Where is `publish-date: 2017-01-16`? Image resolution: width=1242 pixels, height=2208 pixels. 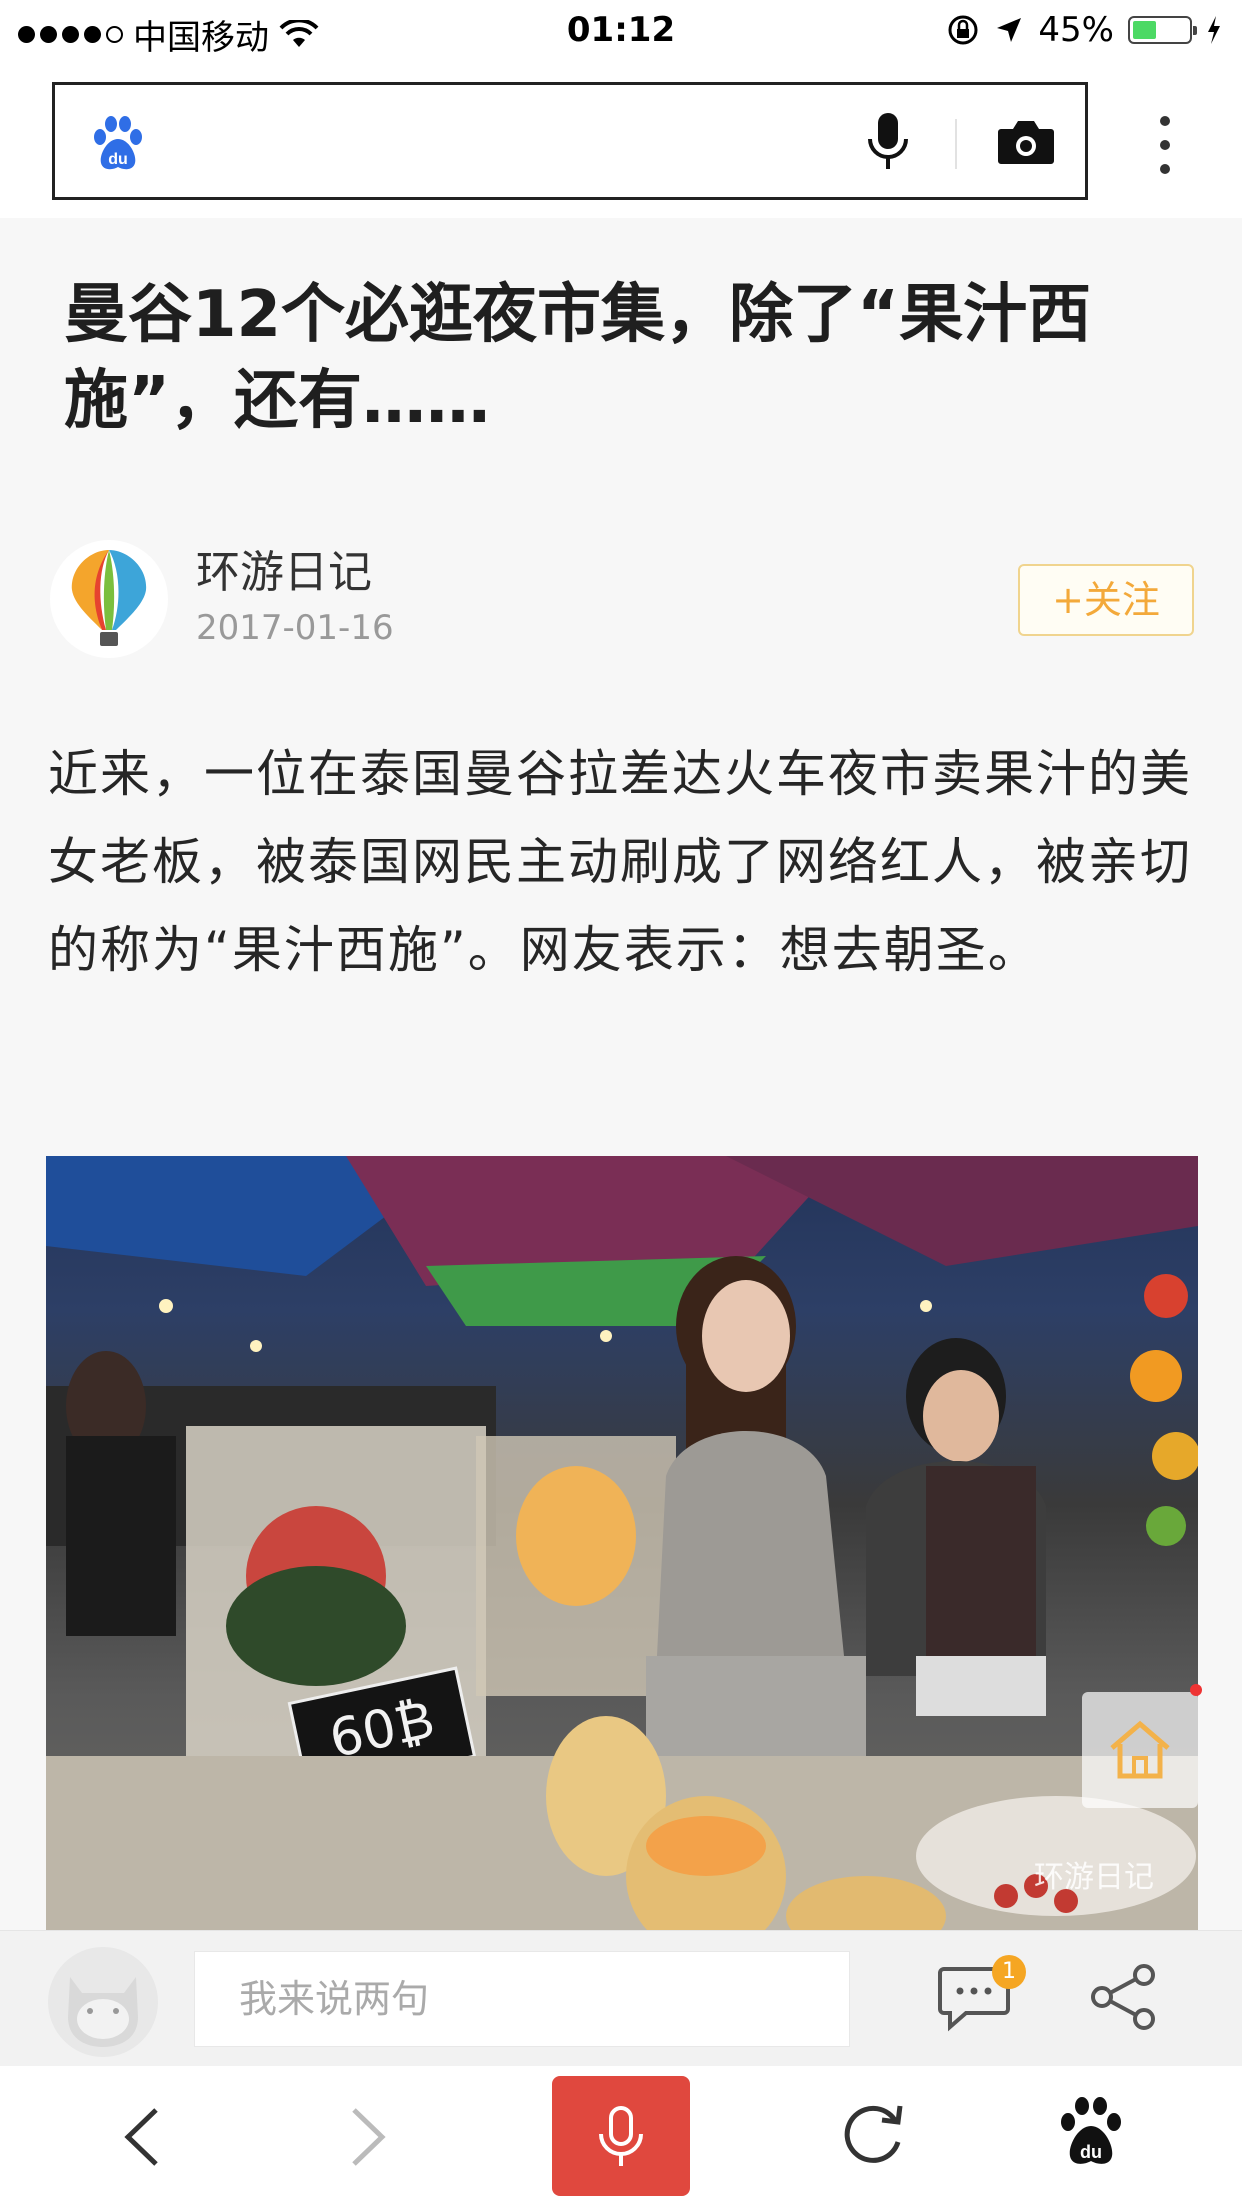
publish-date: 2017-01-16 is located at coordinates (295, 628).